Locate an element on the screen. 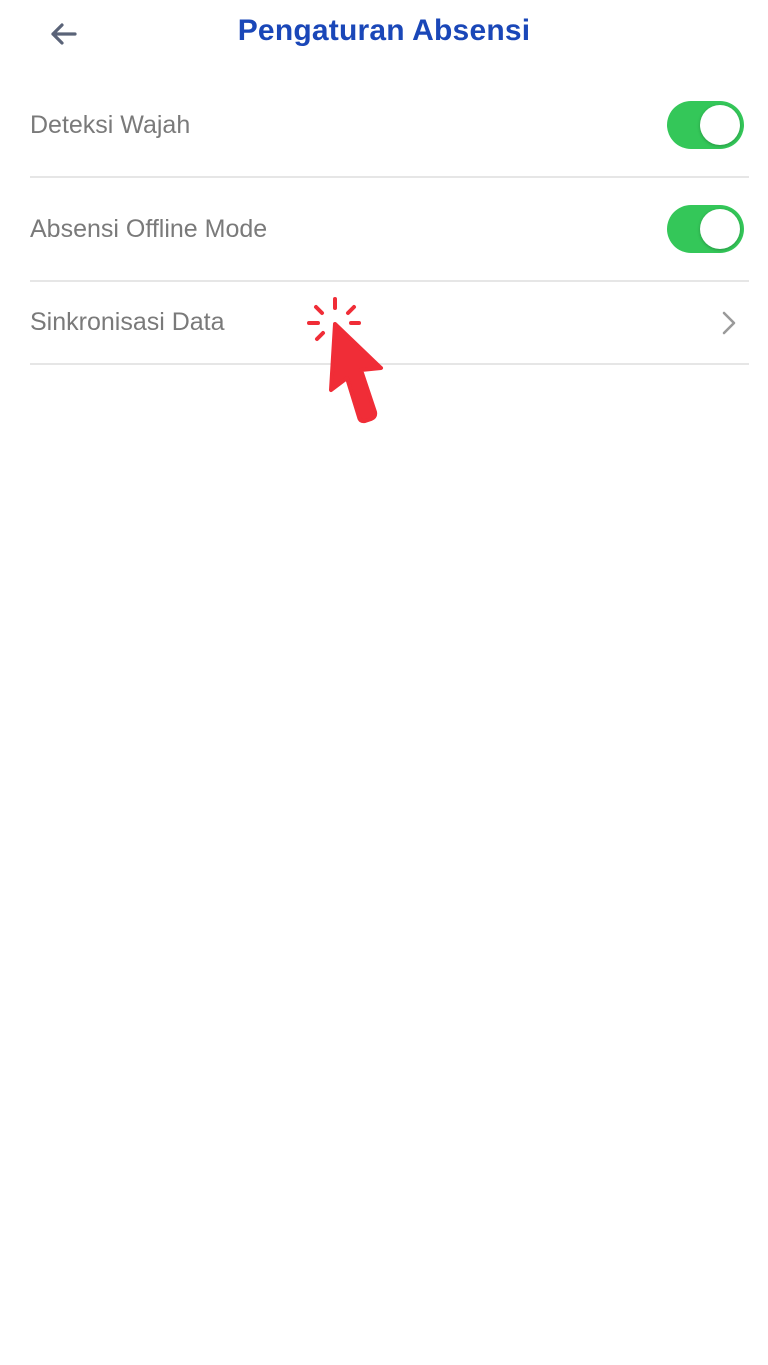 This screenshot has width=768, height=1365. face-detection-toggle is located at coordinates (705, 125).